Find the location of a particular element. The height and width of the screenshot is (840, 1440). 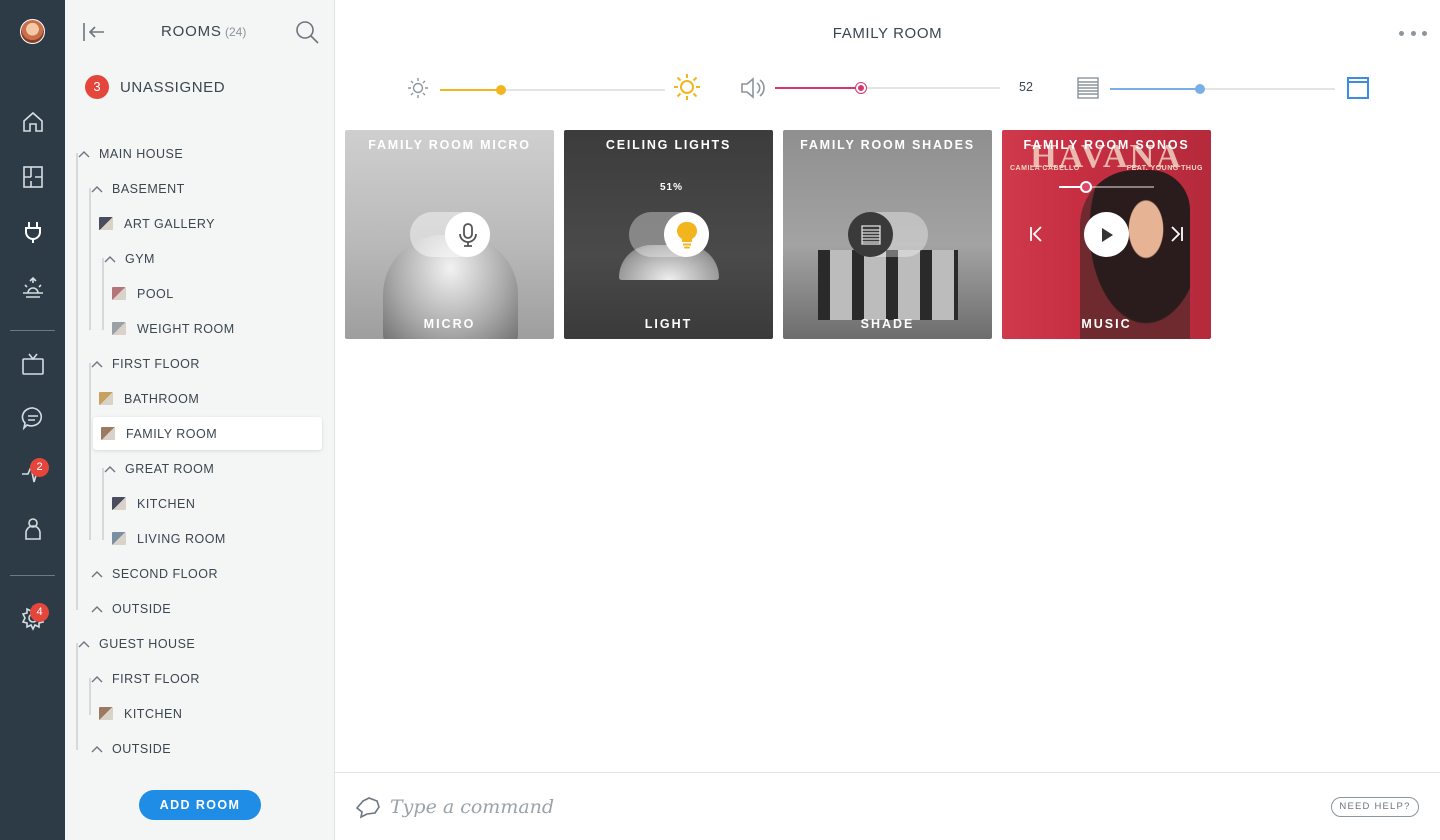

tree-item-label: OUTSIDE is located at coordinates (142, 748).